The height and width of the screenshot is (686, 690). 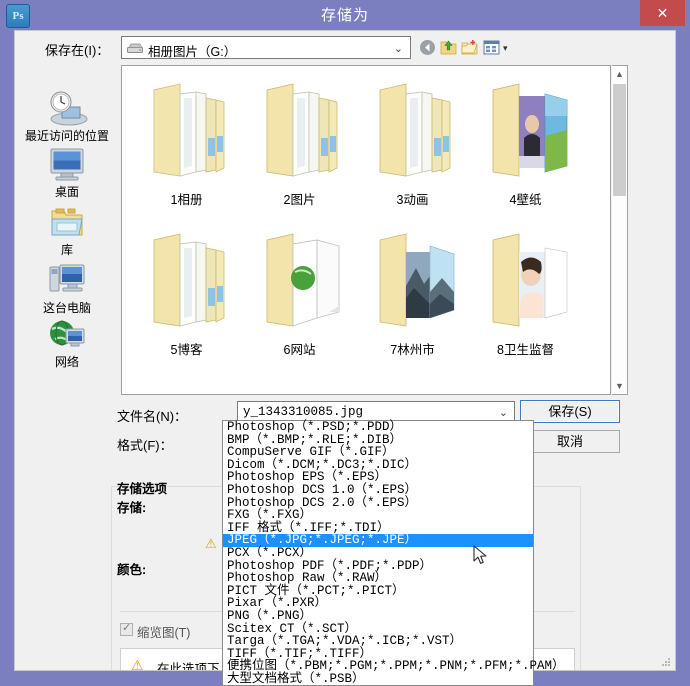 I want to click on up-folder-icon, so click(x=448, y=47).